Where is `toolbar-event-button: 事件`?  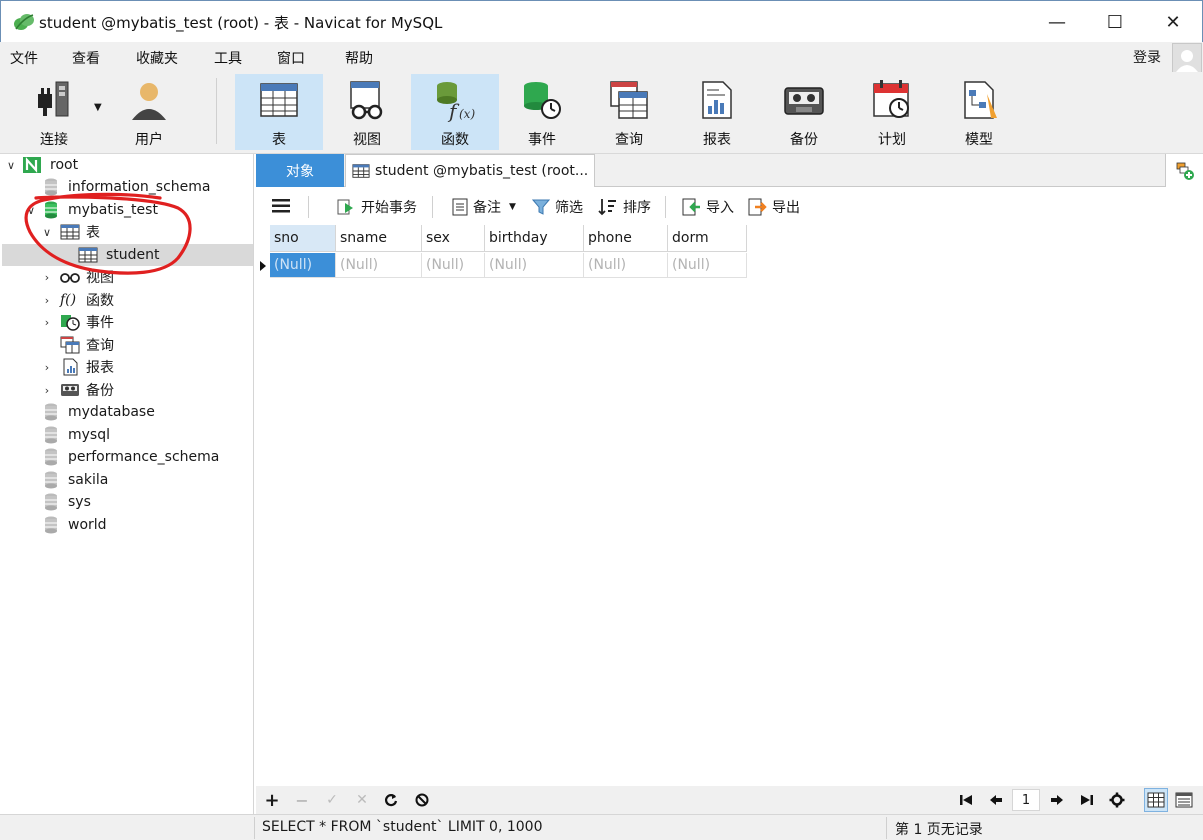 toolbar-event-button: 事件 is located at coordinates (542, 112).